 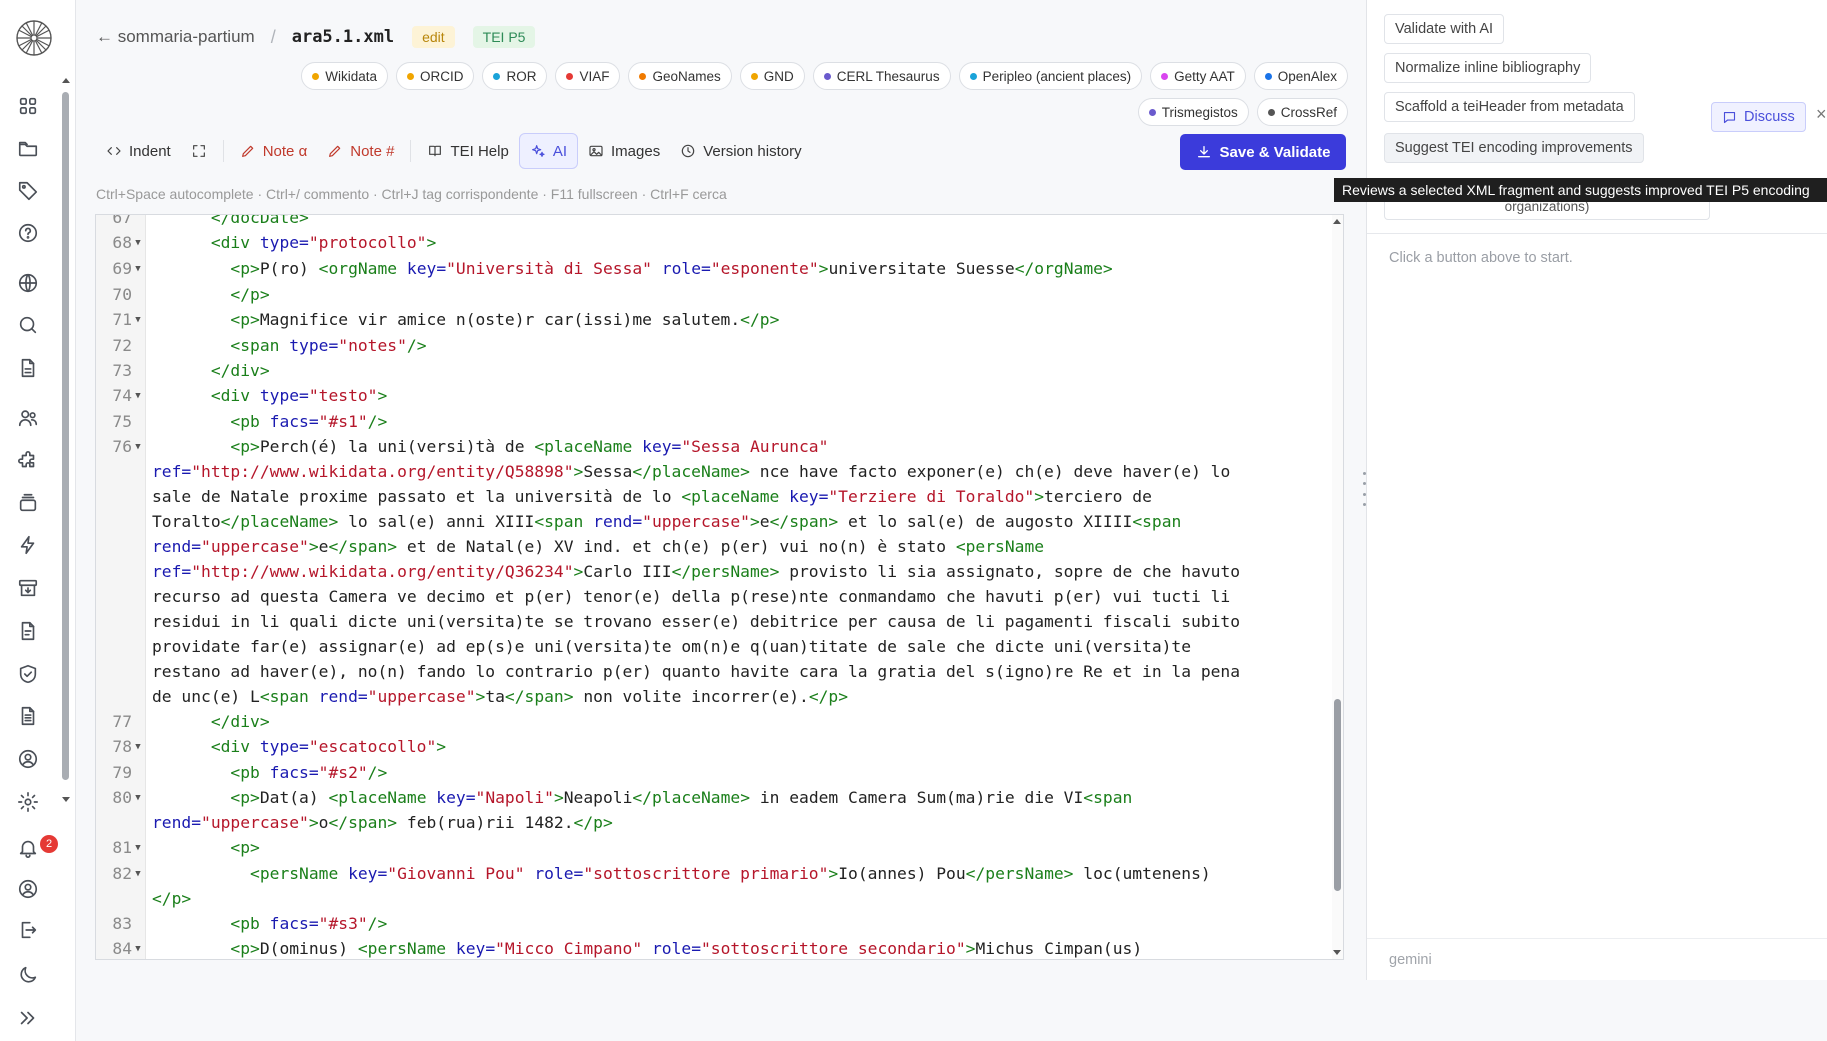 What do you see at coordinates (121, 320) in the screenshot?
I see `line-number: 71 ▼` at bounding box center [121, 320].